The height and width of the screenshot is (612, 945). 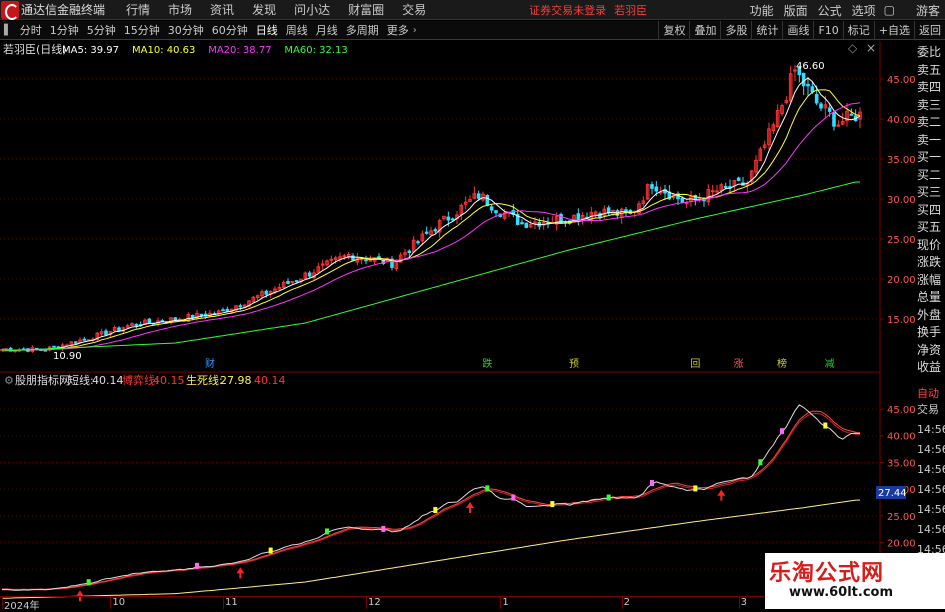 What do you see at coordinates (864, 10) in the screenshot?
I see `menu-xuanxiang: 选项` at bounding box center [864, 10].